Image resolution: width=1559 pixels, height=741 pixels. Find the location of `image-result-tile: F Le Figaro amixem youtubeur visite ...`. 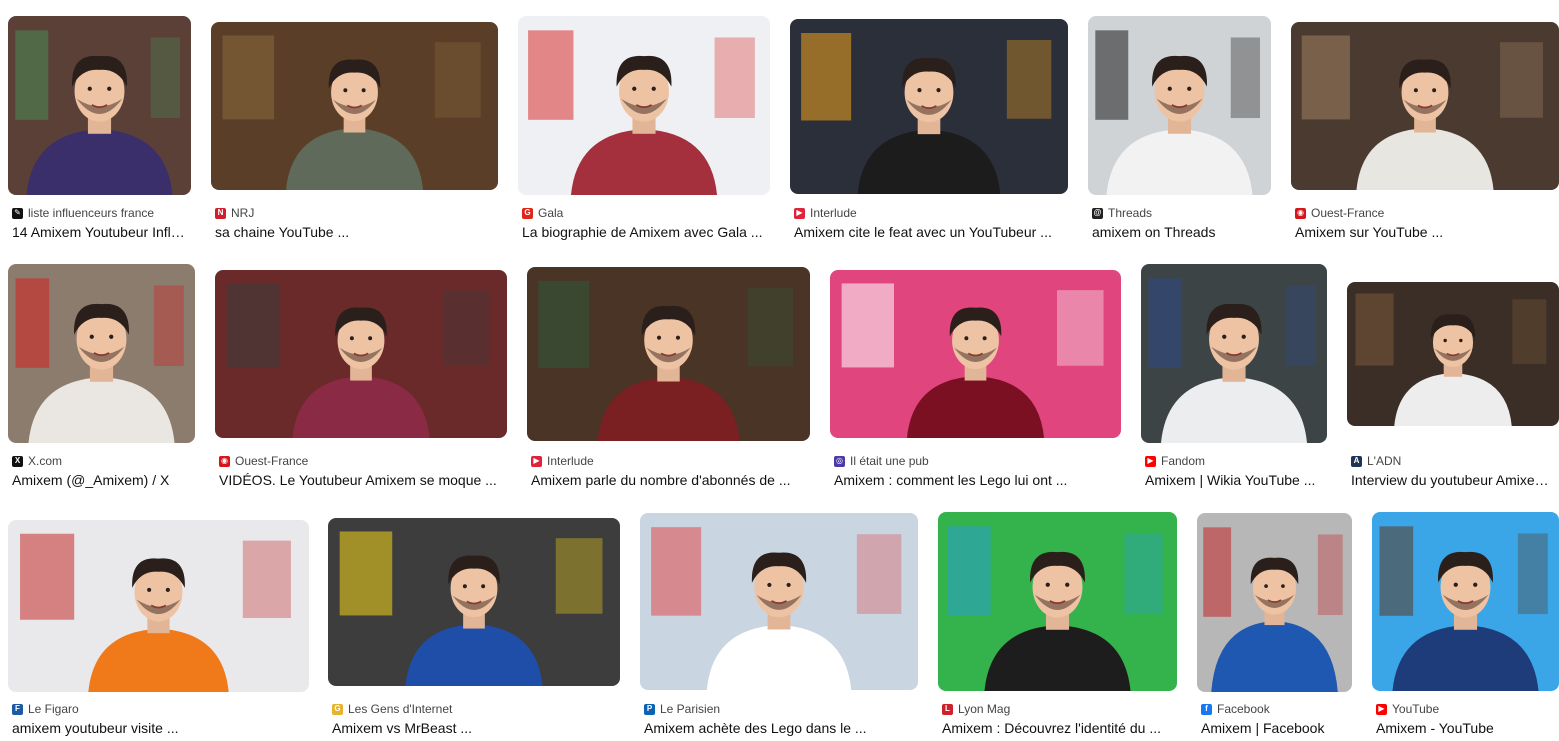

image-result-tile: F Le Figaro amixem youtubeur visite ... is located at coordinates (158, 630).